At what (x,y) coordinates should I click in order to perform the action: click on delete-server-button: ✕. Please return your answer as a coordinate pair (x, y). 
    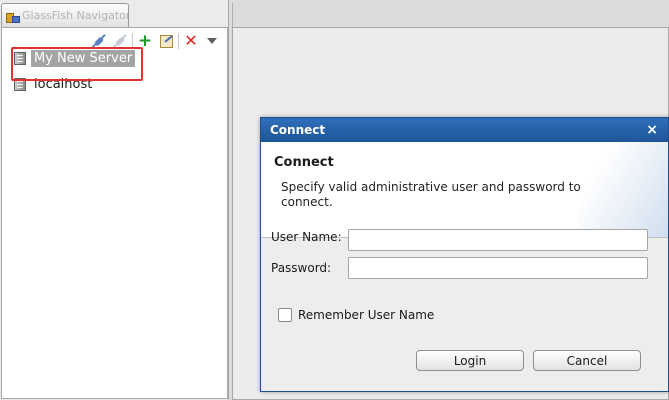
    Looking at the image, I should click on (191, 41).